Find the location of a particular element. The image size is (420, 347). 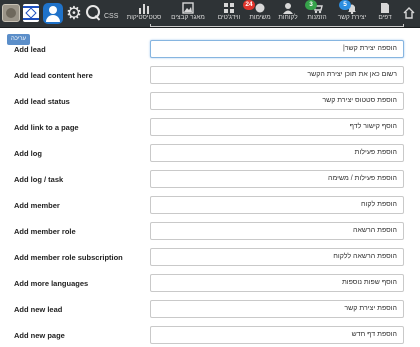

translation-input: רשום כאן את תוכן יצירת הקשר is located at coordinates (277, 75).